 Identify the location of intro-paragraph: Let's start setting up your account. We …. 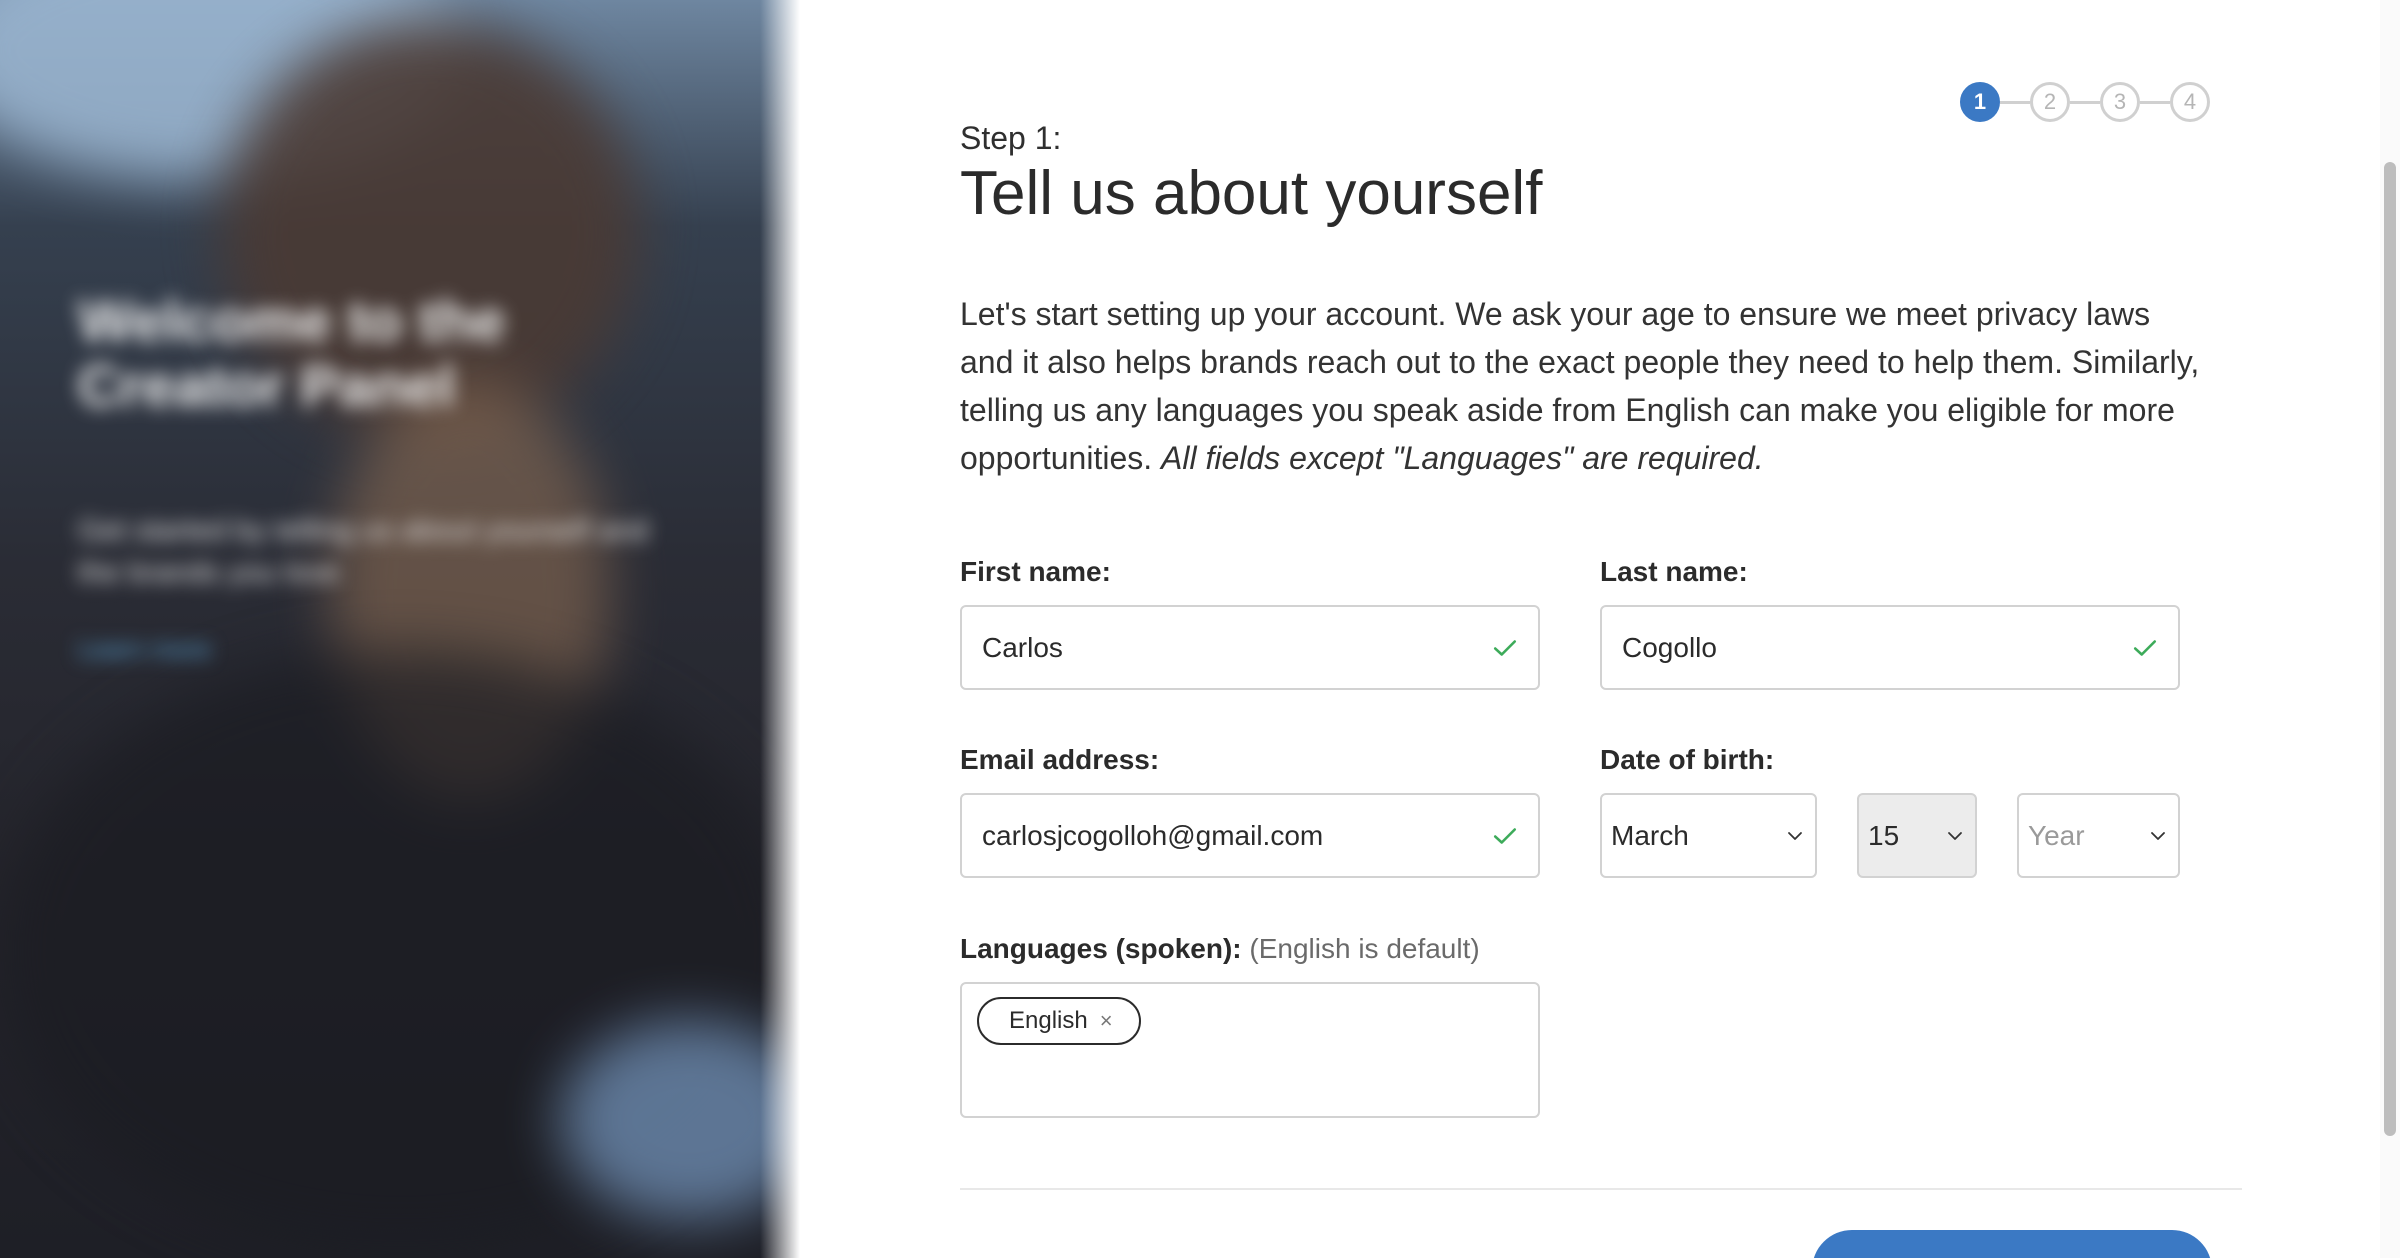
(1580, 386).